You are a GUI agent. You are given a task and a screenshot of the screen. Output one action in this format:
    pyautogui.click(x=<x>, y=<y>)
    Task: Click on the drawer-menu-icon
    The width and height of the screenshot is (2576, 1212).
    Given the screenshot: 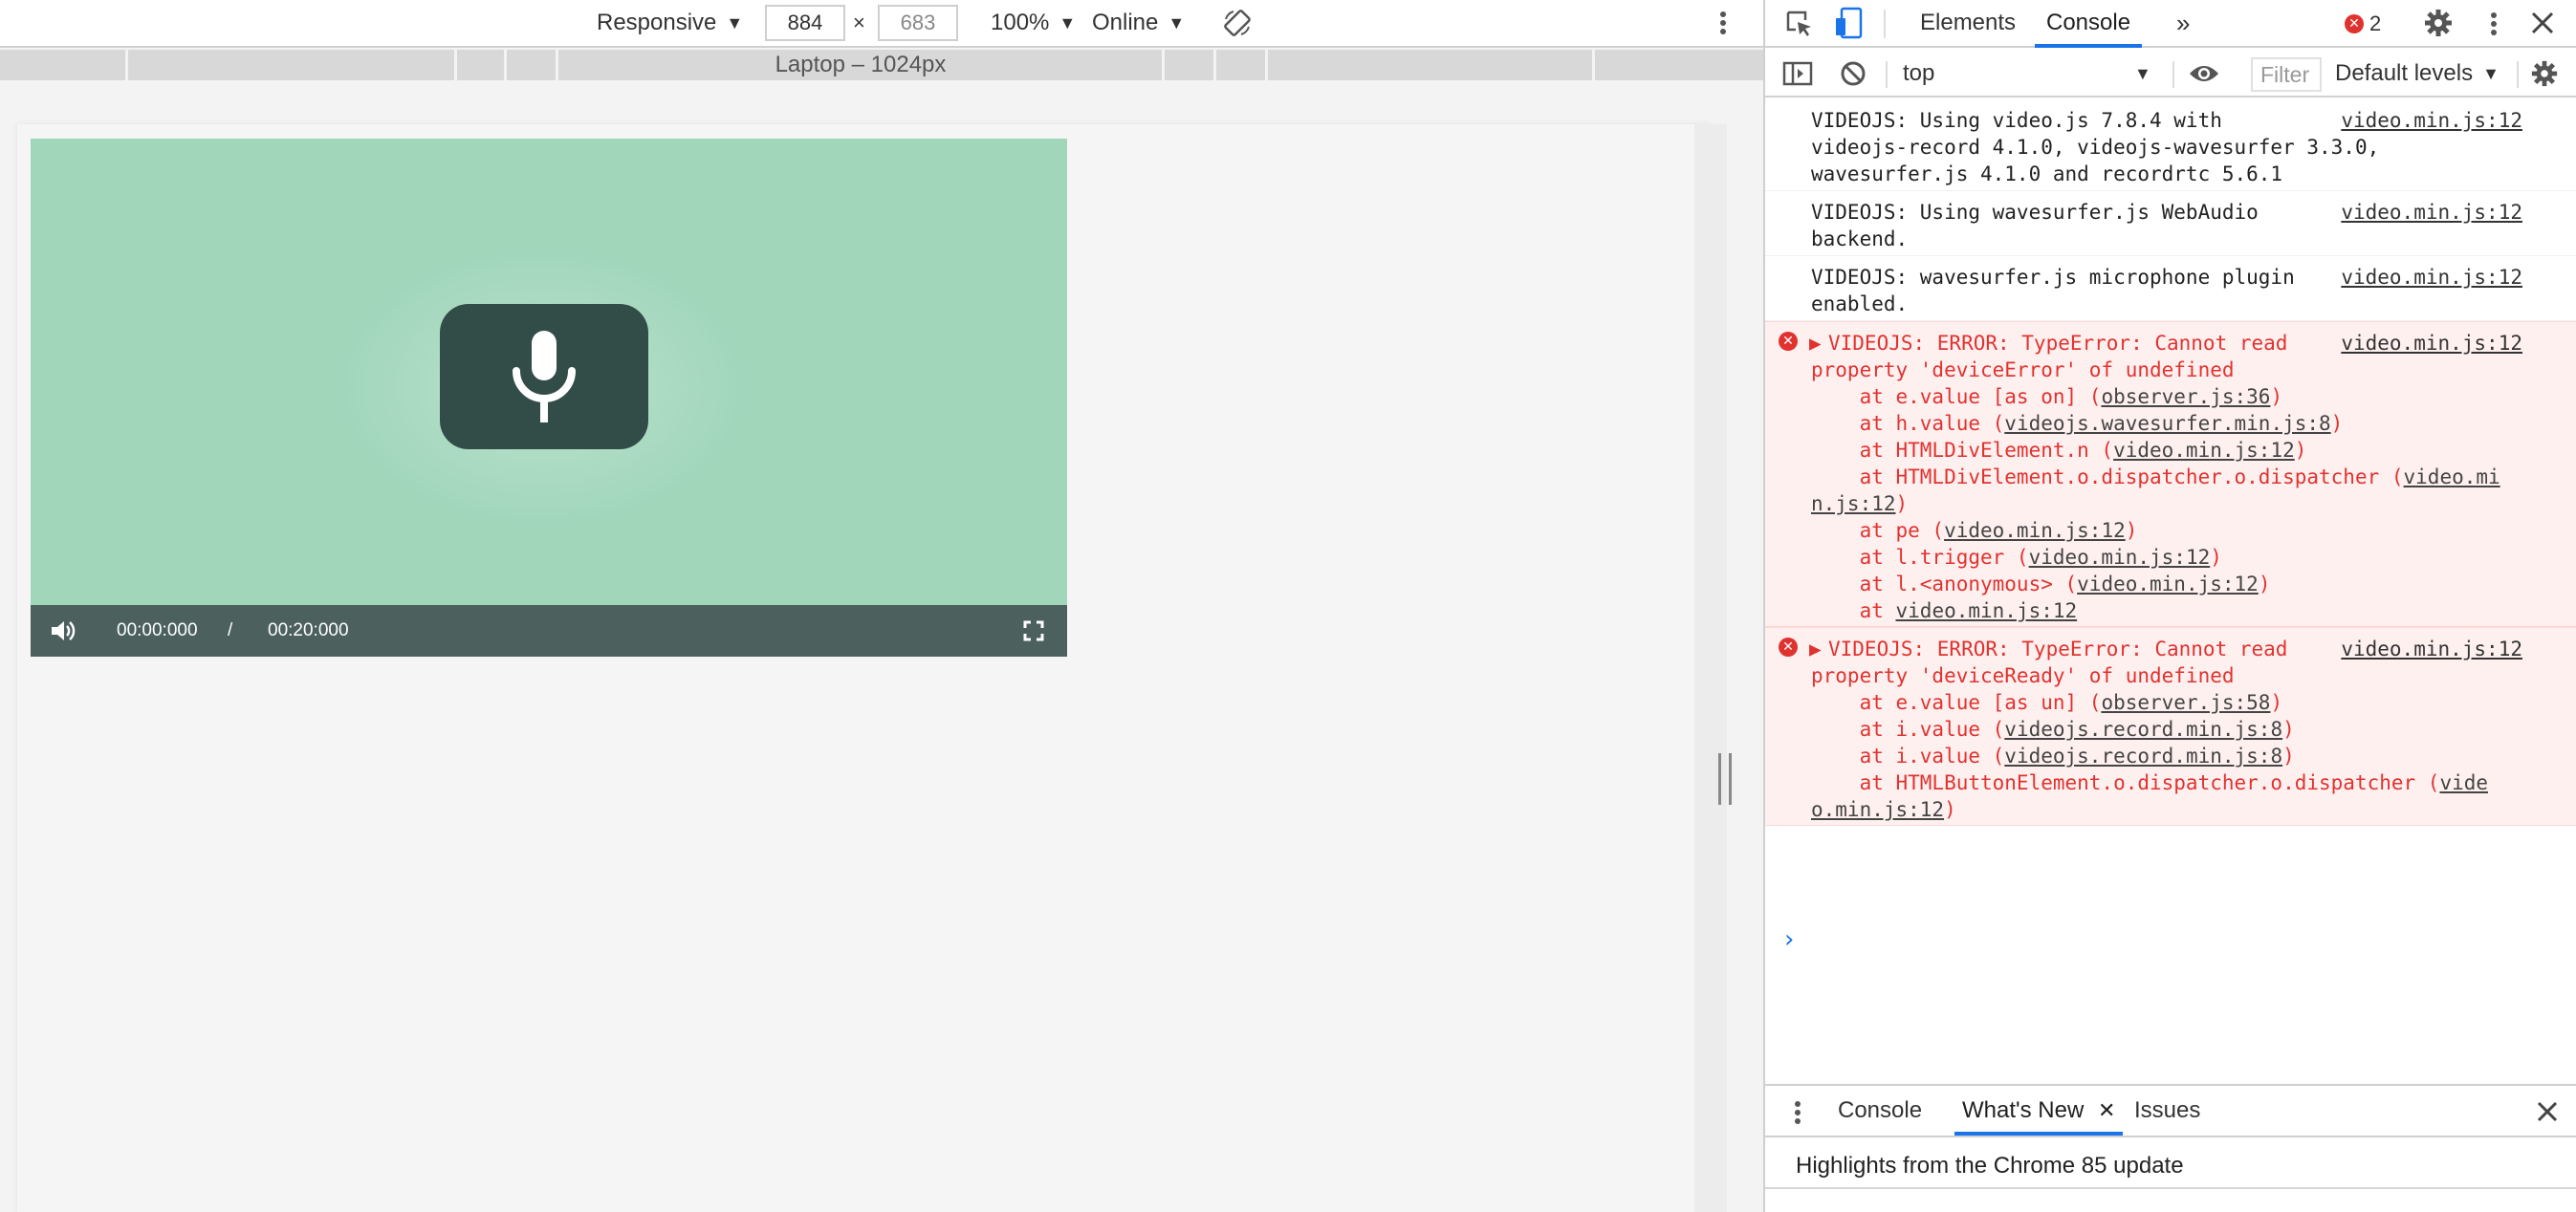 What is the action you would take?
    pyautogui.click(x=1797, y=1115)
    